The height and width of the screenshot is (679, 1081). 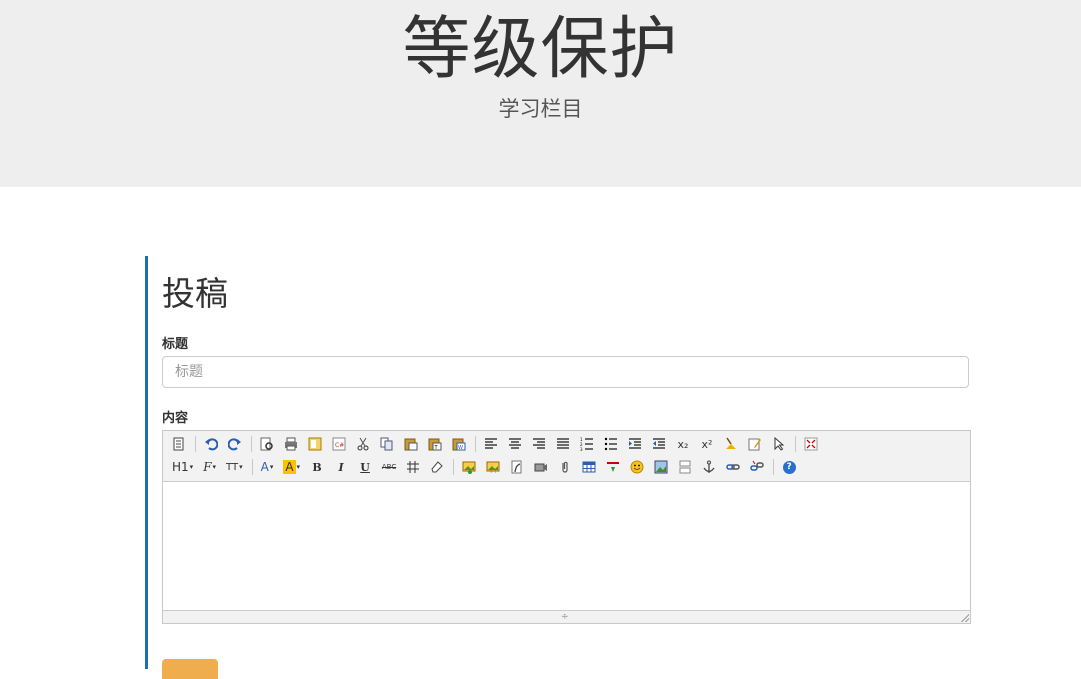 I want to click on heading-label: H1, so click(x=180, y=467).